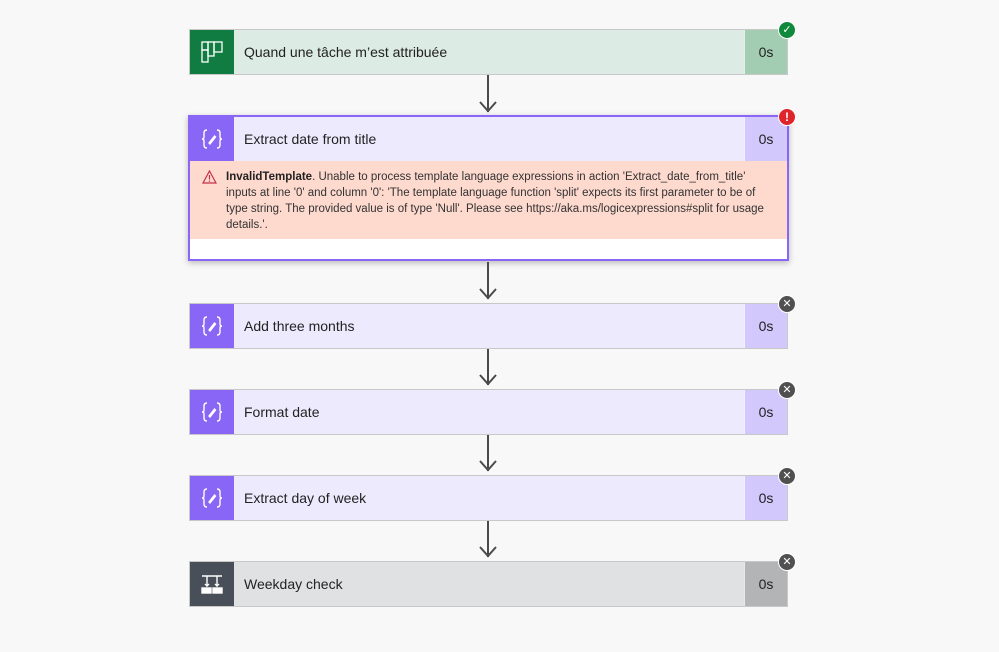  I want to click on step-card-weekday-check: Weekday check 0s ✕, so click(492, 580).